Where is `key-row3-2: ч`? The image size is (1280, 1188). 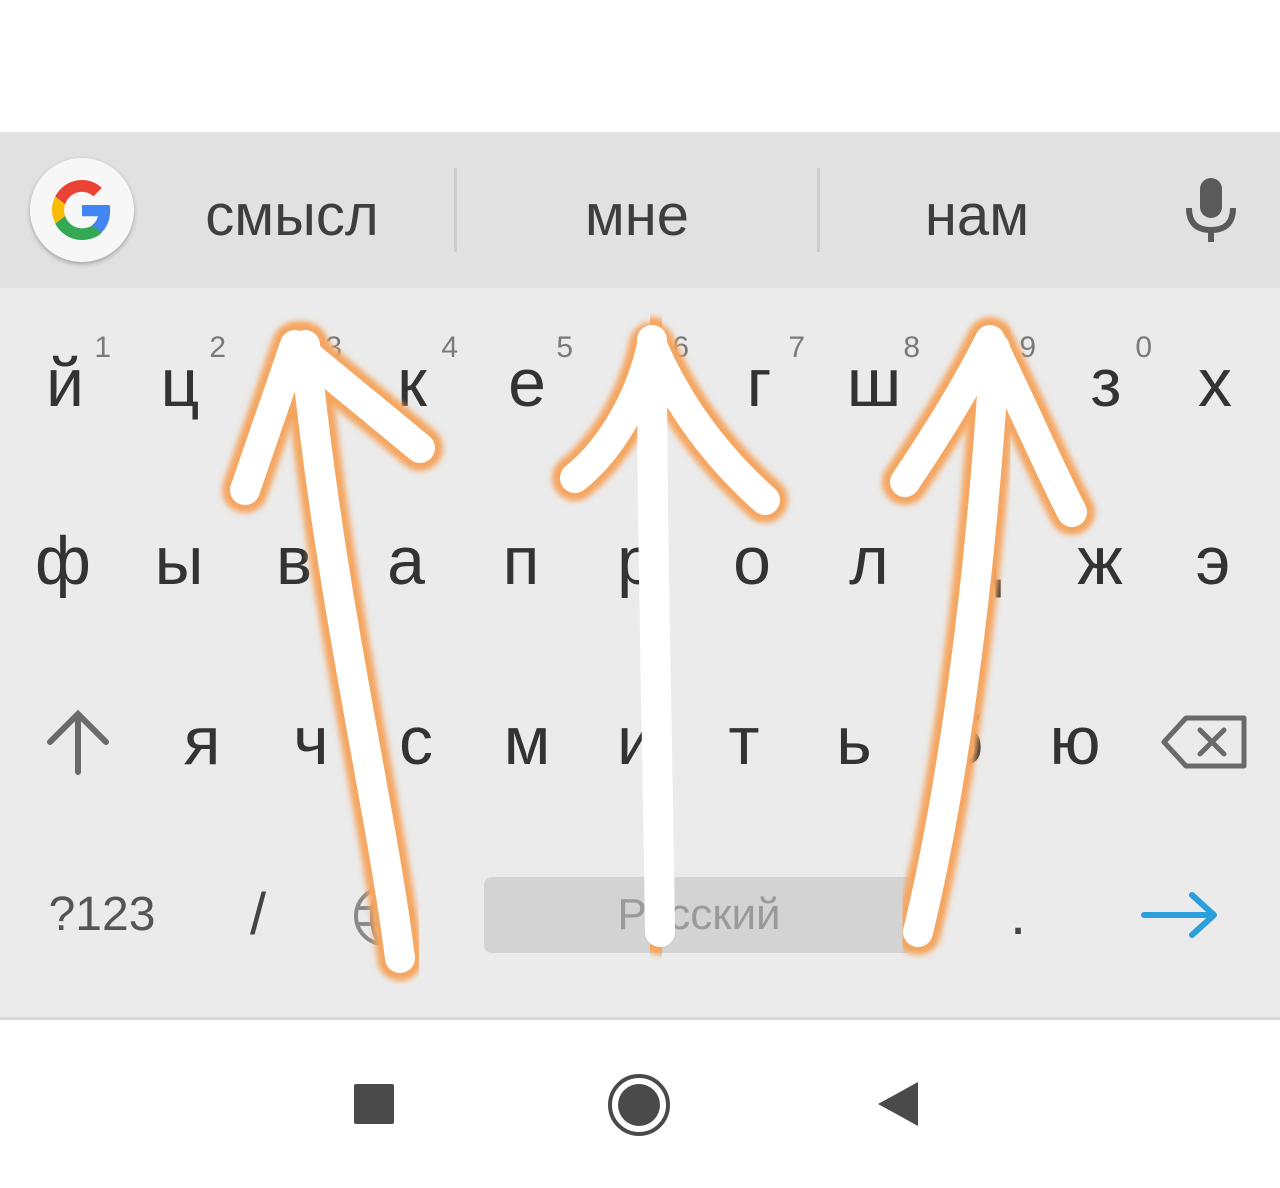
key-row3-2: ч is located at coordinates (311, 741).